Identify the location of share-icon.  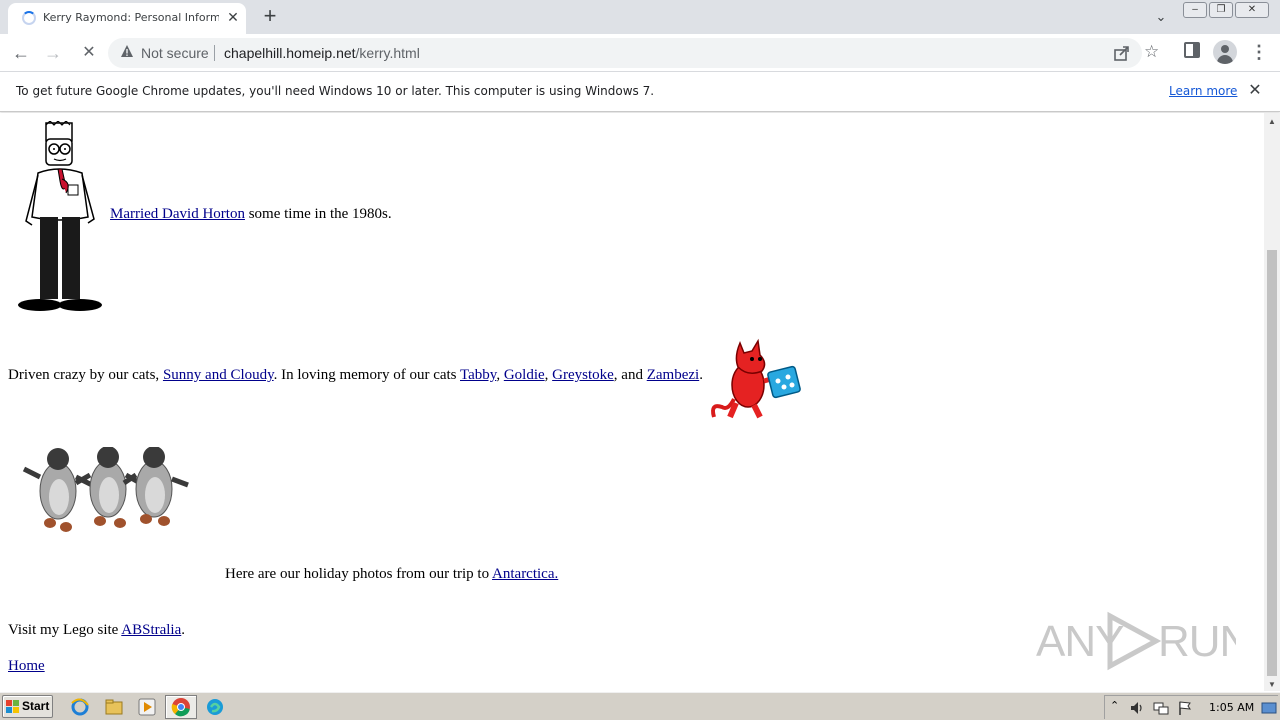
(1122, 53).